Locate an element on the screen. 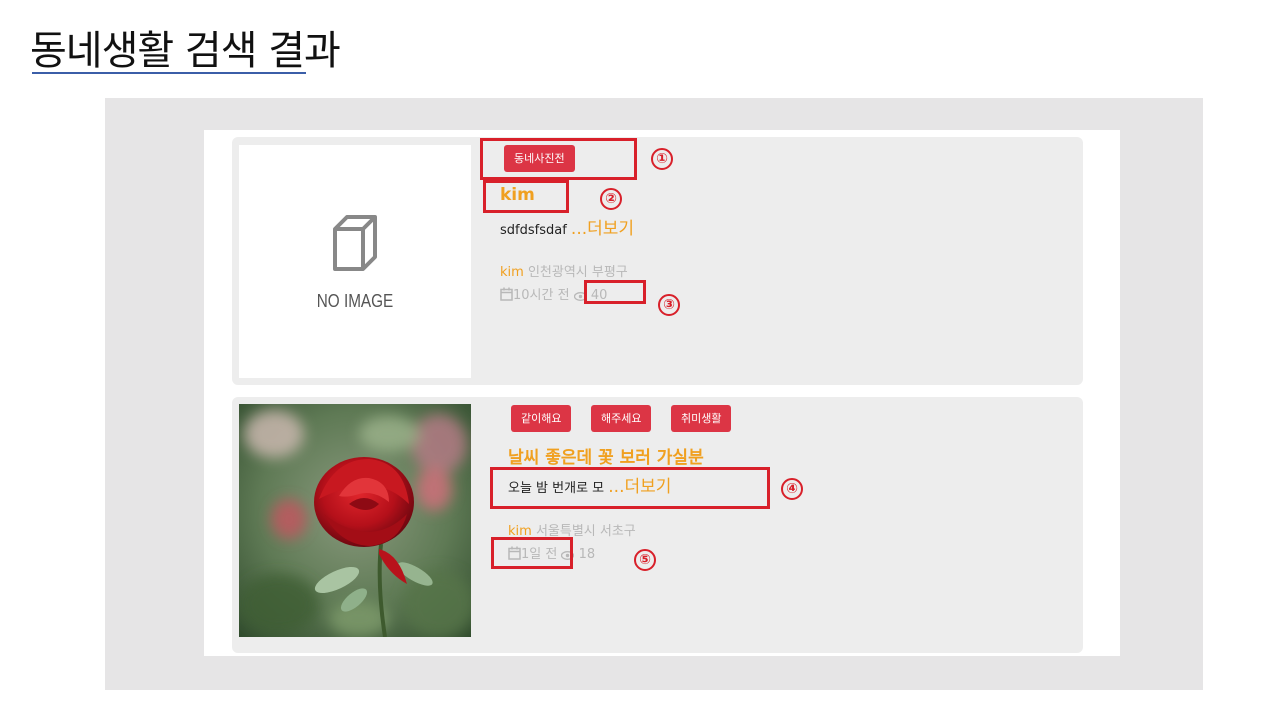 The height and width of the screenshot is (720, 1280). annotation-marker: ① is located at coordinates (662, 159).